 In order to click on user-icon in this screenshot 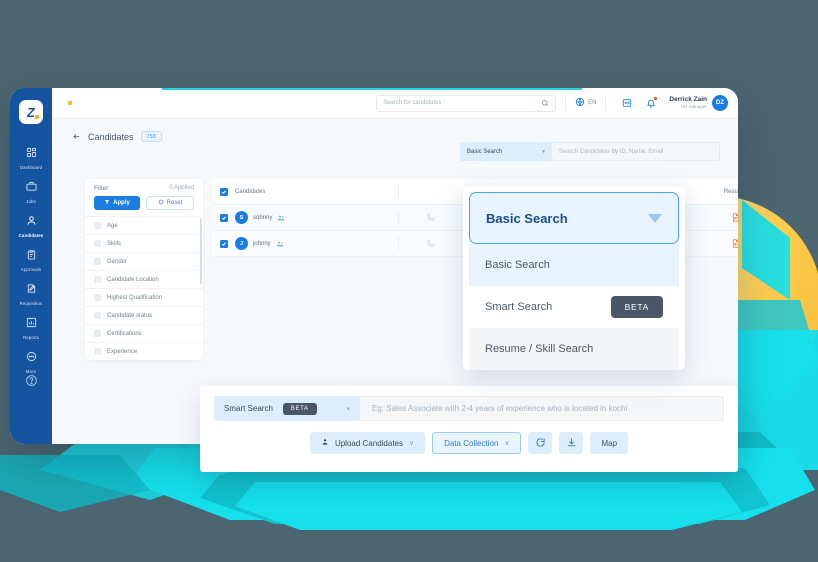, I will do `click(31, 222)`.